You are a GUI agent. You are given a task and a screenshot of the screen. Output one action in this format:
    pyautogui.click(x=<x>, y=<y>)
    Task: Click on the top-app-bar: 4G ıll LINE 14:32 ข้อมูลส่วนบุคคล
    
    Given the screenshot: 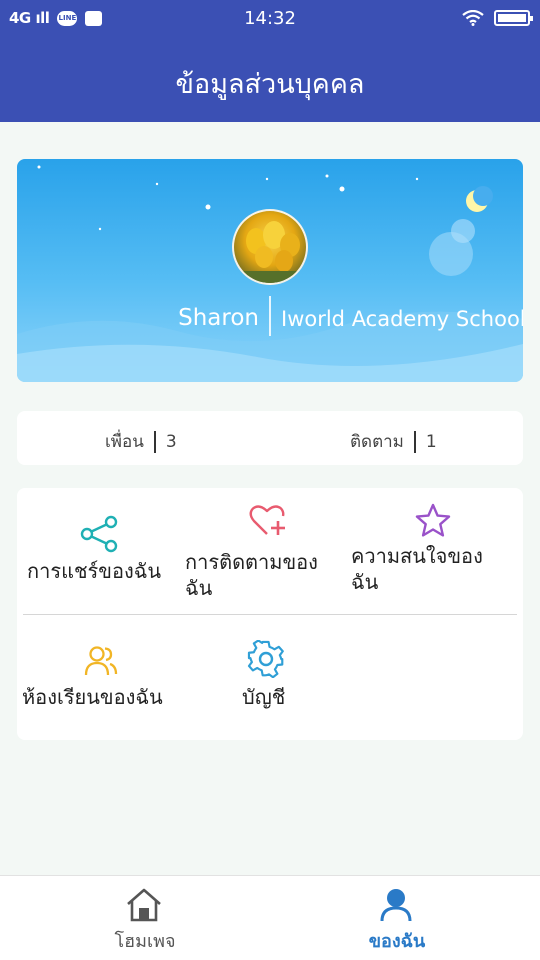 What is the action you would take?
    pyautogui.click(x=270, y=61)
    